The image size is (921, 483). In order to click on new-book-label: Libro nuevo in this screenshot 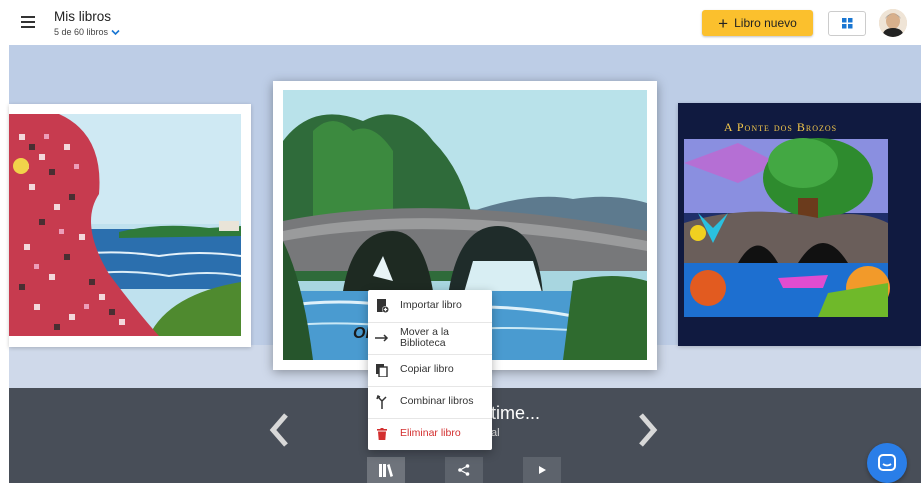, I will do `click(765, 23)`.